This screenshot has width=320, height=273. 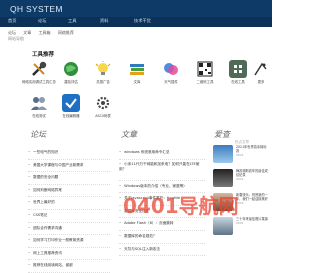 What do you see at coordinates (103, 69) in the screenshot?
I see `bulb-icon` at bounding box center [103, 69].